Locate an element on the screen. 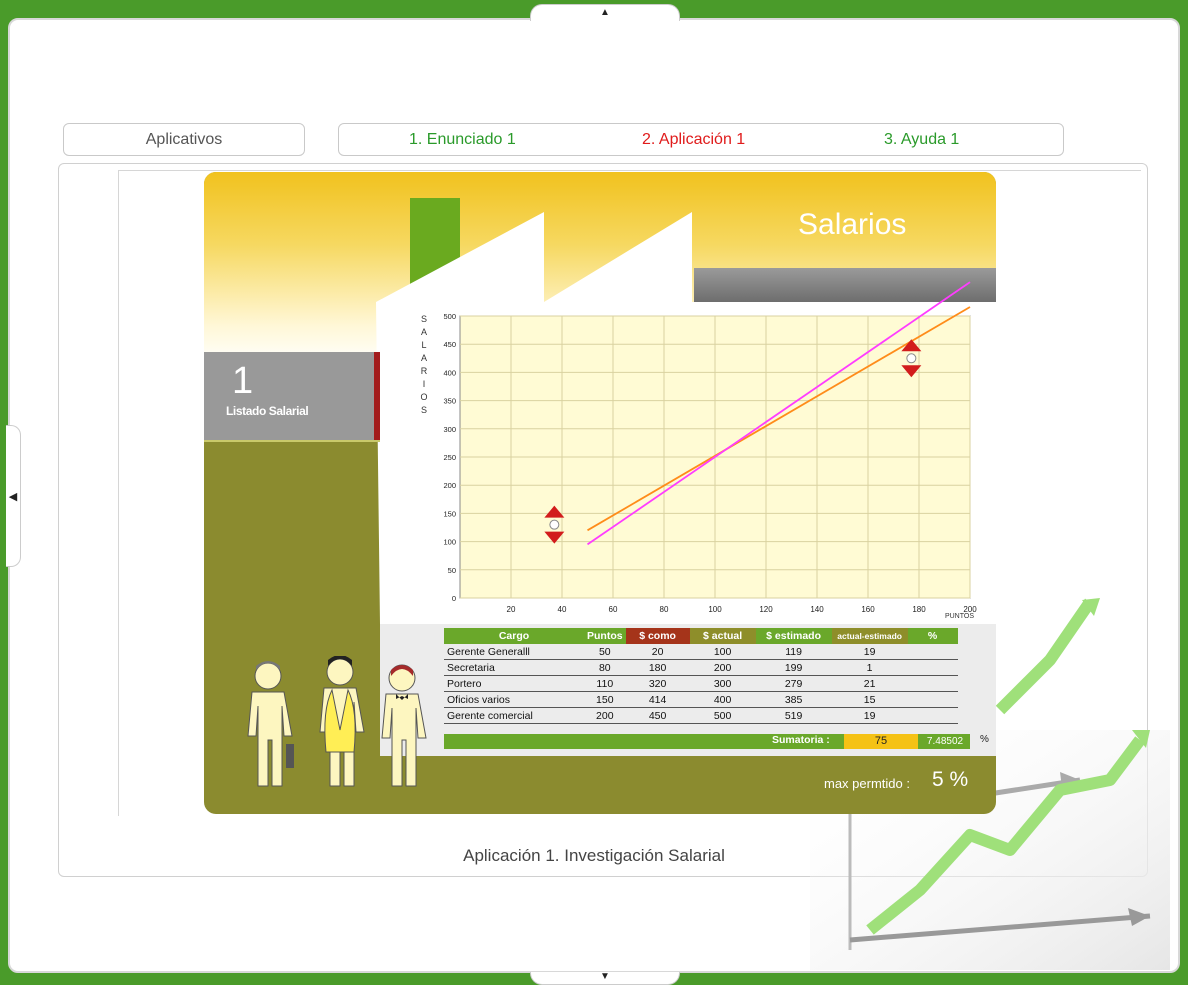 This screenshot has height=985, width=1188. table-cell: Oficios varios is located at coordinates (514, 699).